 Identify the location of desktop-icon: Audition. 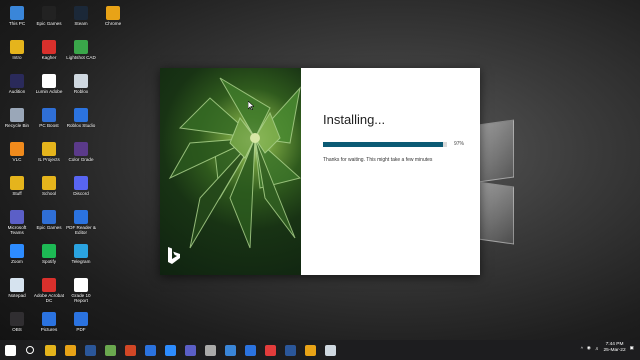
(17, 84).